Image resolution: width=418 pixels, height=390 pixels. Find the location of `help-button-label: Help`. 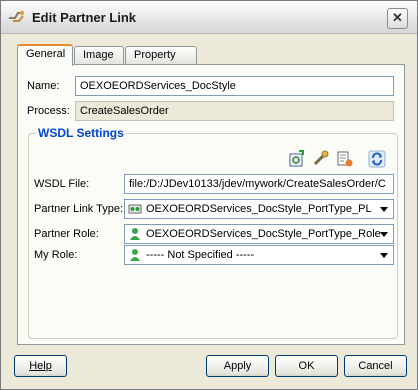

help-button-label: Help is located at coordinates (40, 366).